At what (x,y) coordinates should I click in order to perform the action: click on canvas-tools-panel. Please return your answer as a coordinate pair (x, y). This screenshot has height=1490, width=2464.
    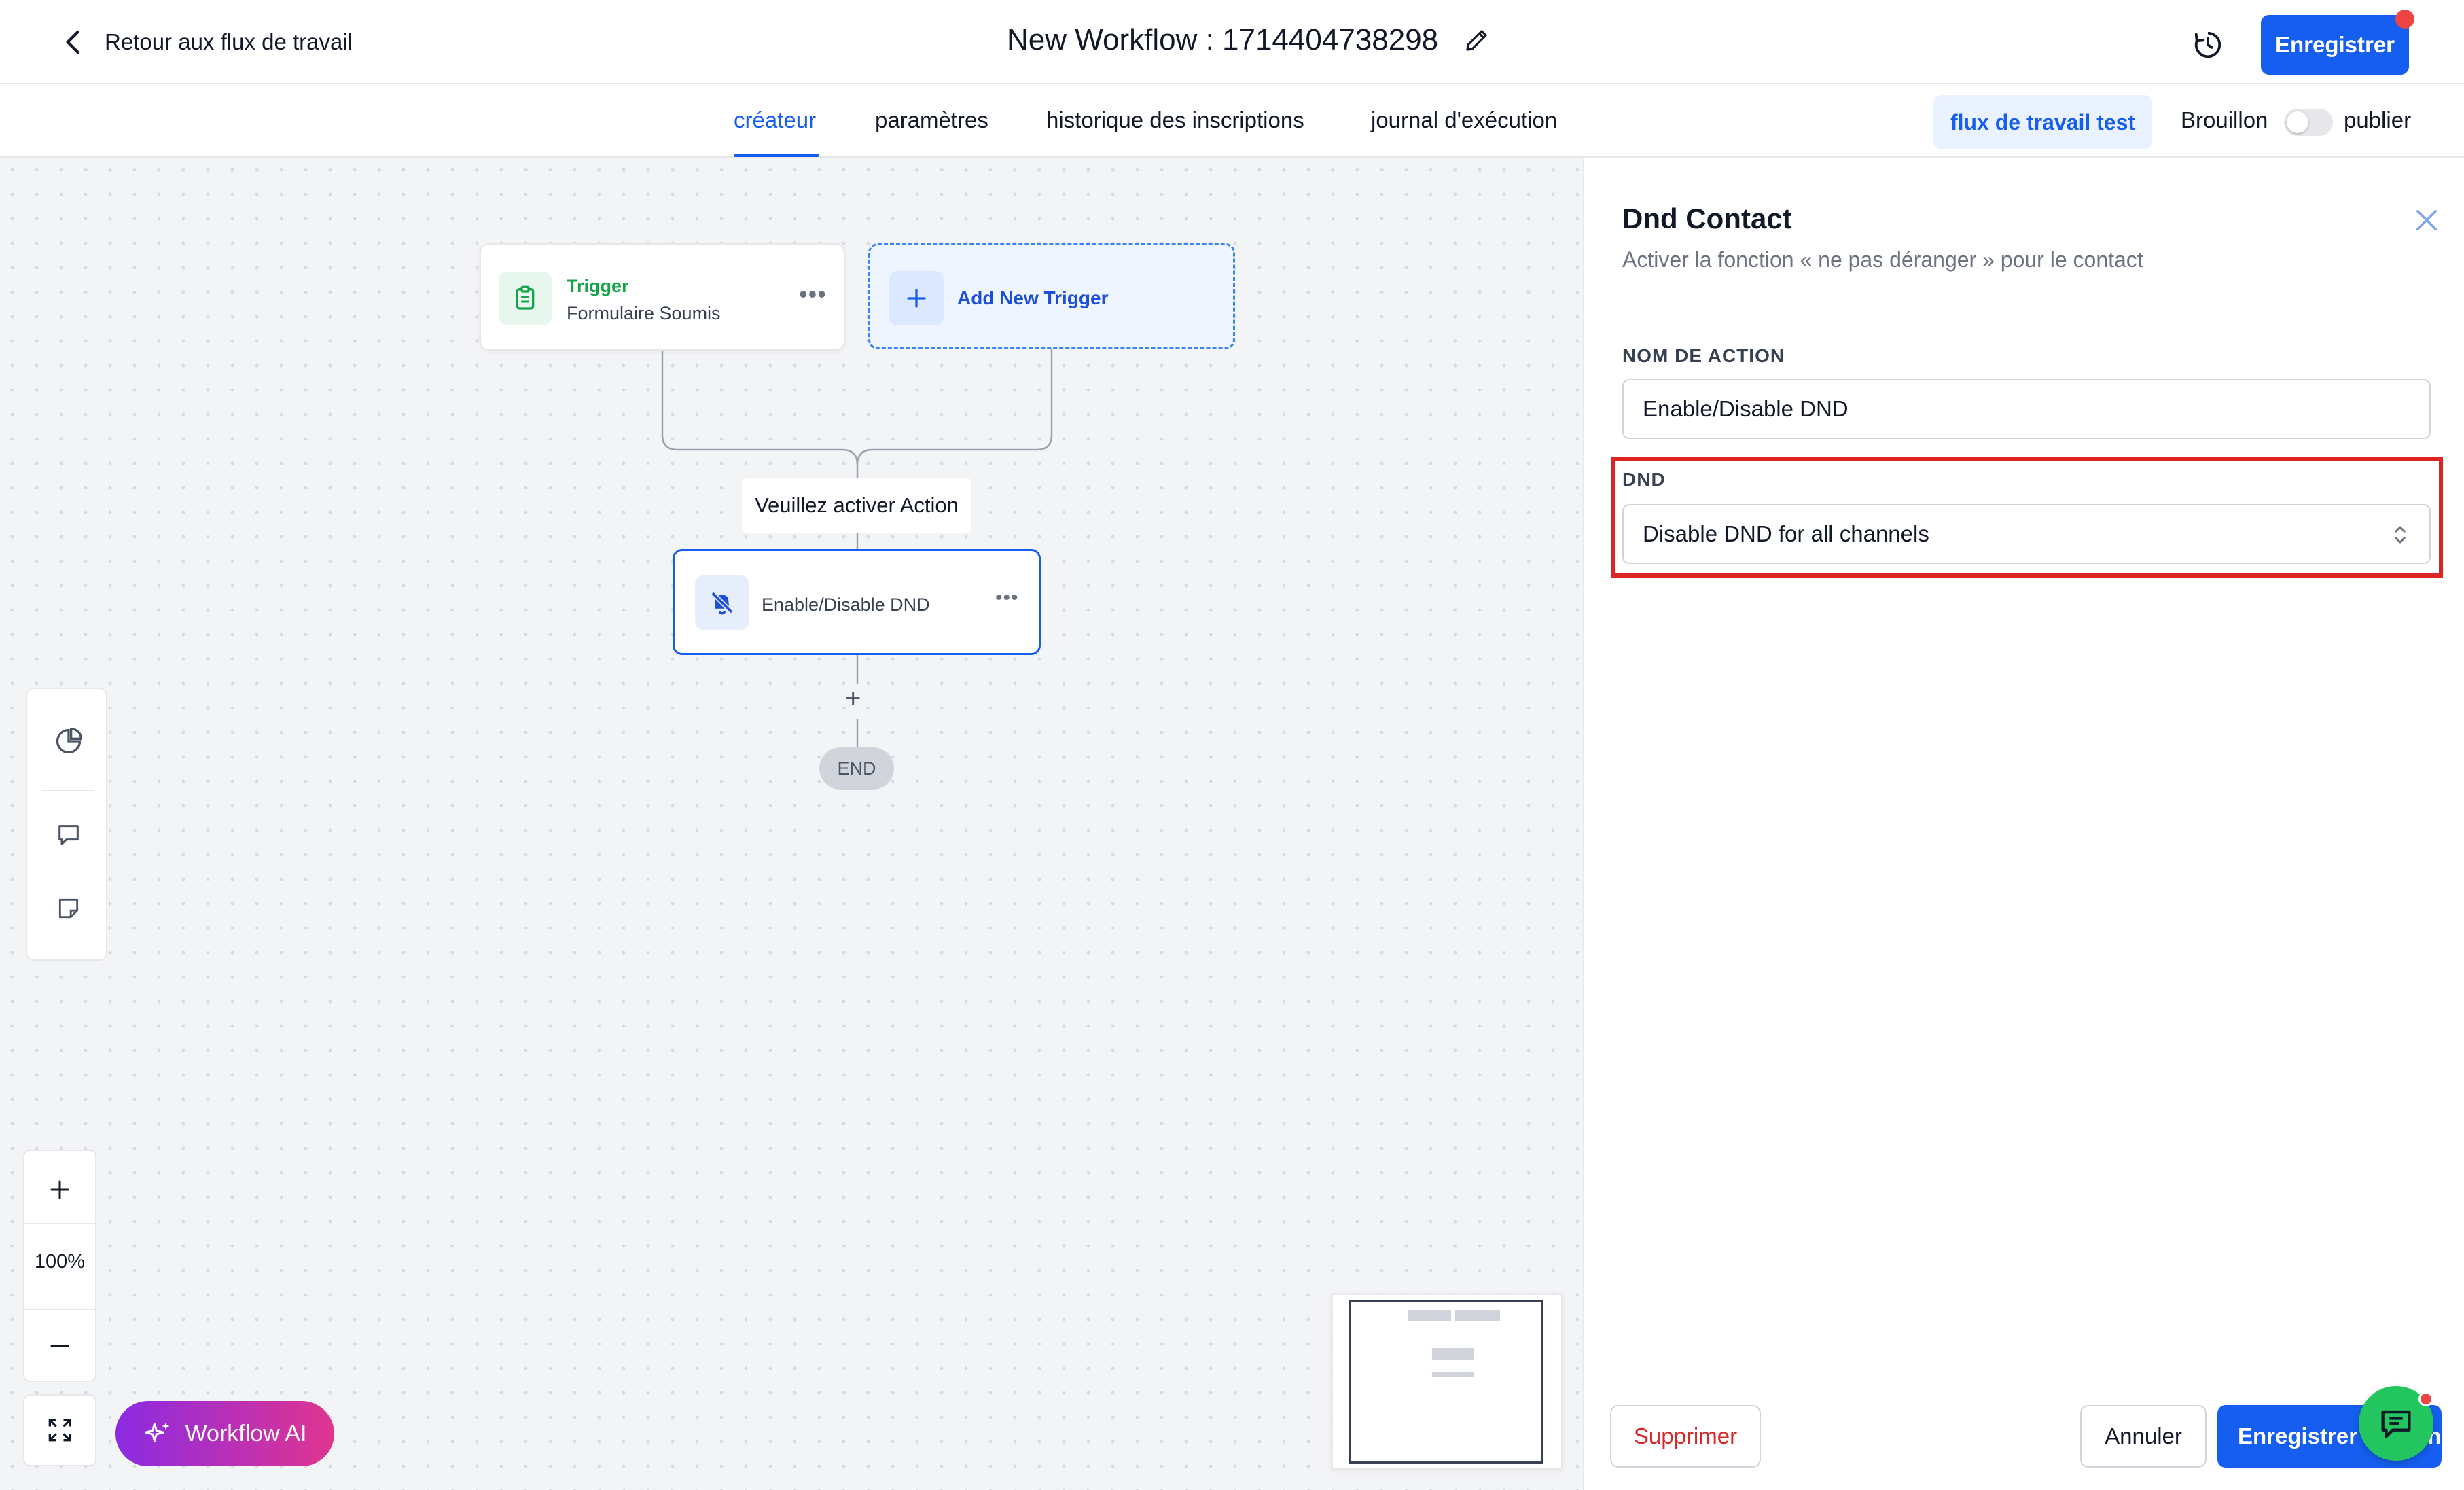
    Looking at the image, I should click on (66, 824).